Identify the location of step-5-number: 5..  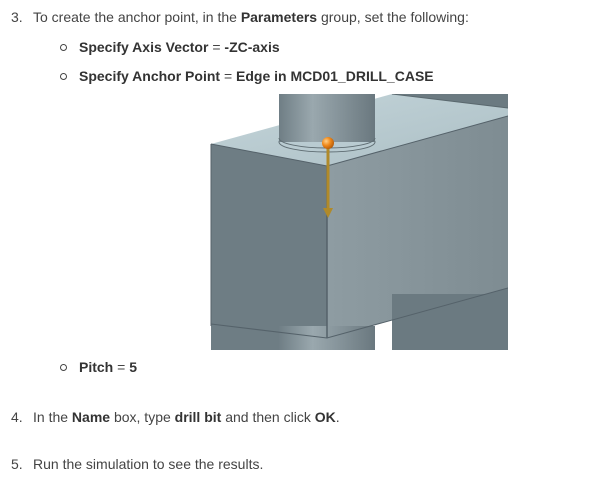
(17, 464).